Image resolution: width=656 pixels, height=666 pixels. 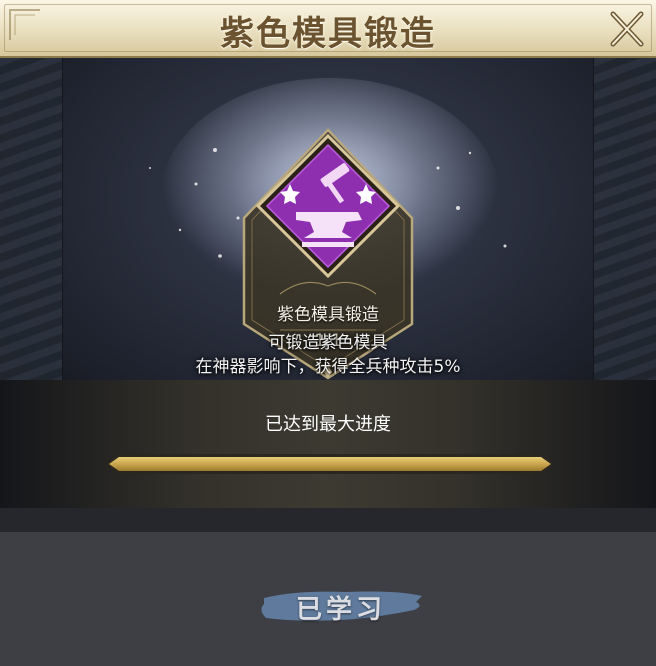 What do you see at coordinates (328, 315) in the screenshot?
I see `skill-name: 紫色模具锻造` at bounding box center [328, 315].